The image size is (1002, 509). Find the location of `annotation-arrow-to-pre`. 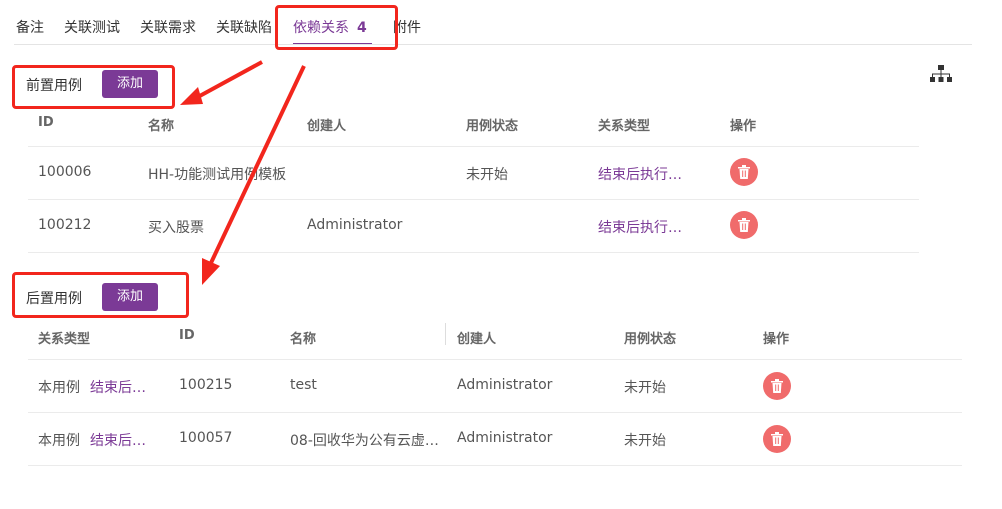

annotation-arrow-to-pre is located at coordinates (221, 82).